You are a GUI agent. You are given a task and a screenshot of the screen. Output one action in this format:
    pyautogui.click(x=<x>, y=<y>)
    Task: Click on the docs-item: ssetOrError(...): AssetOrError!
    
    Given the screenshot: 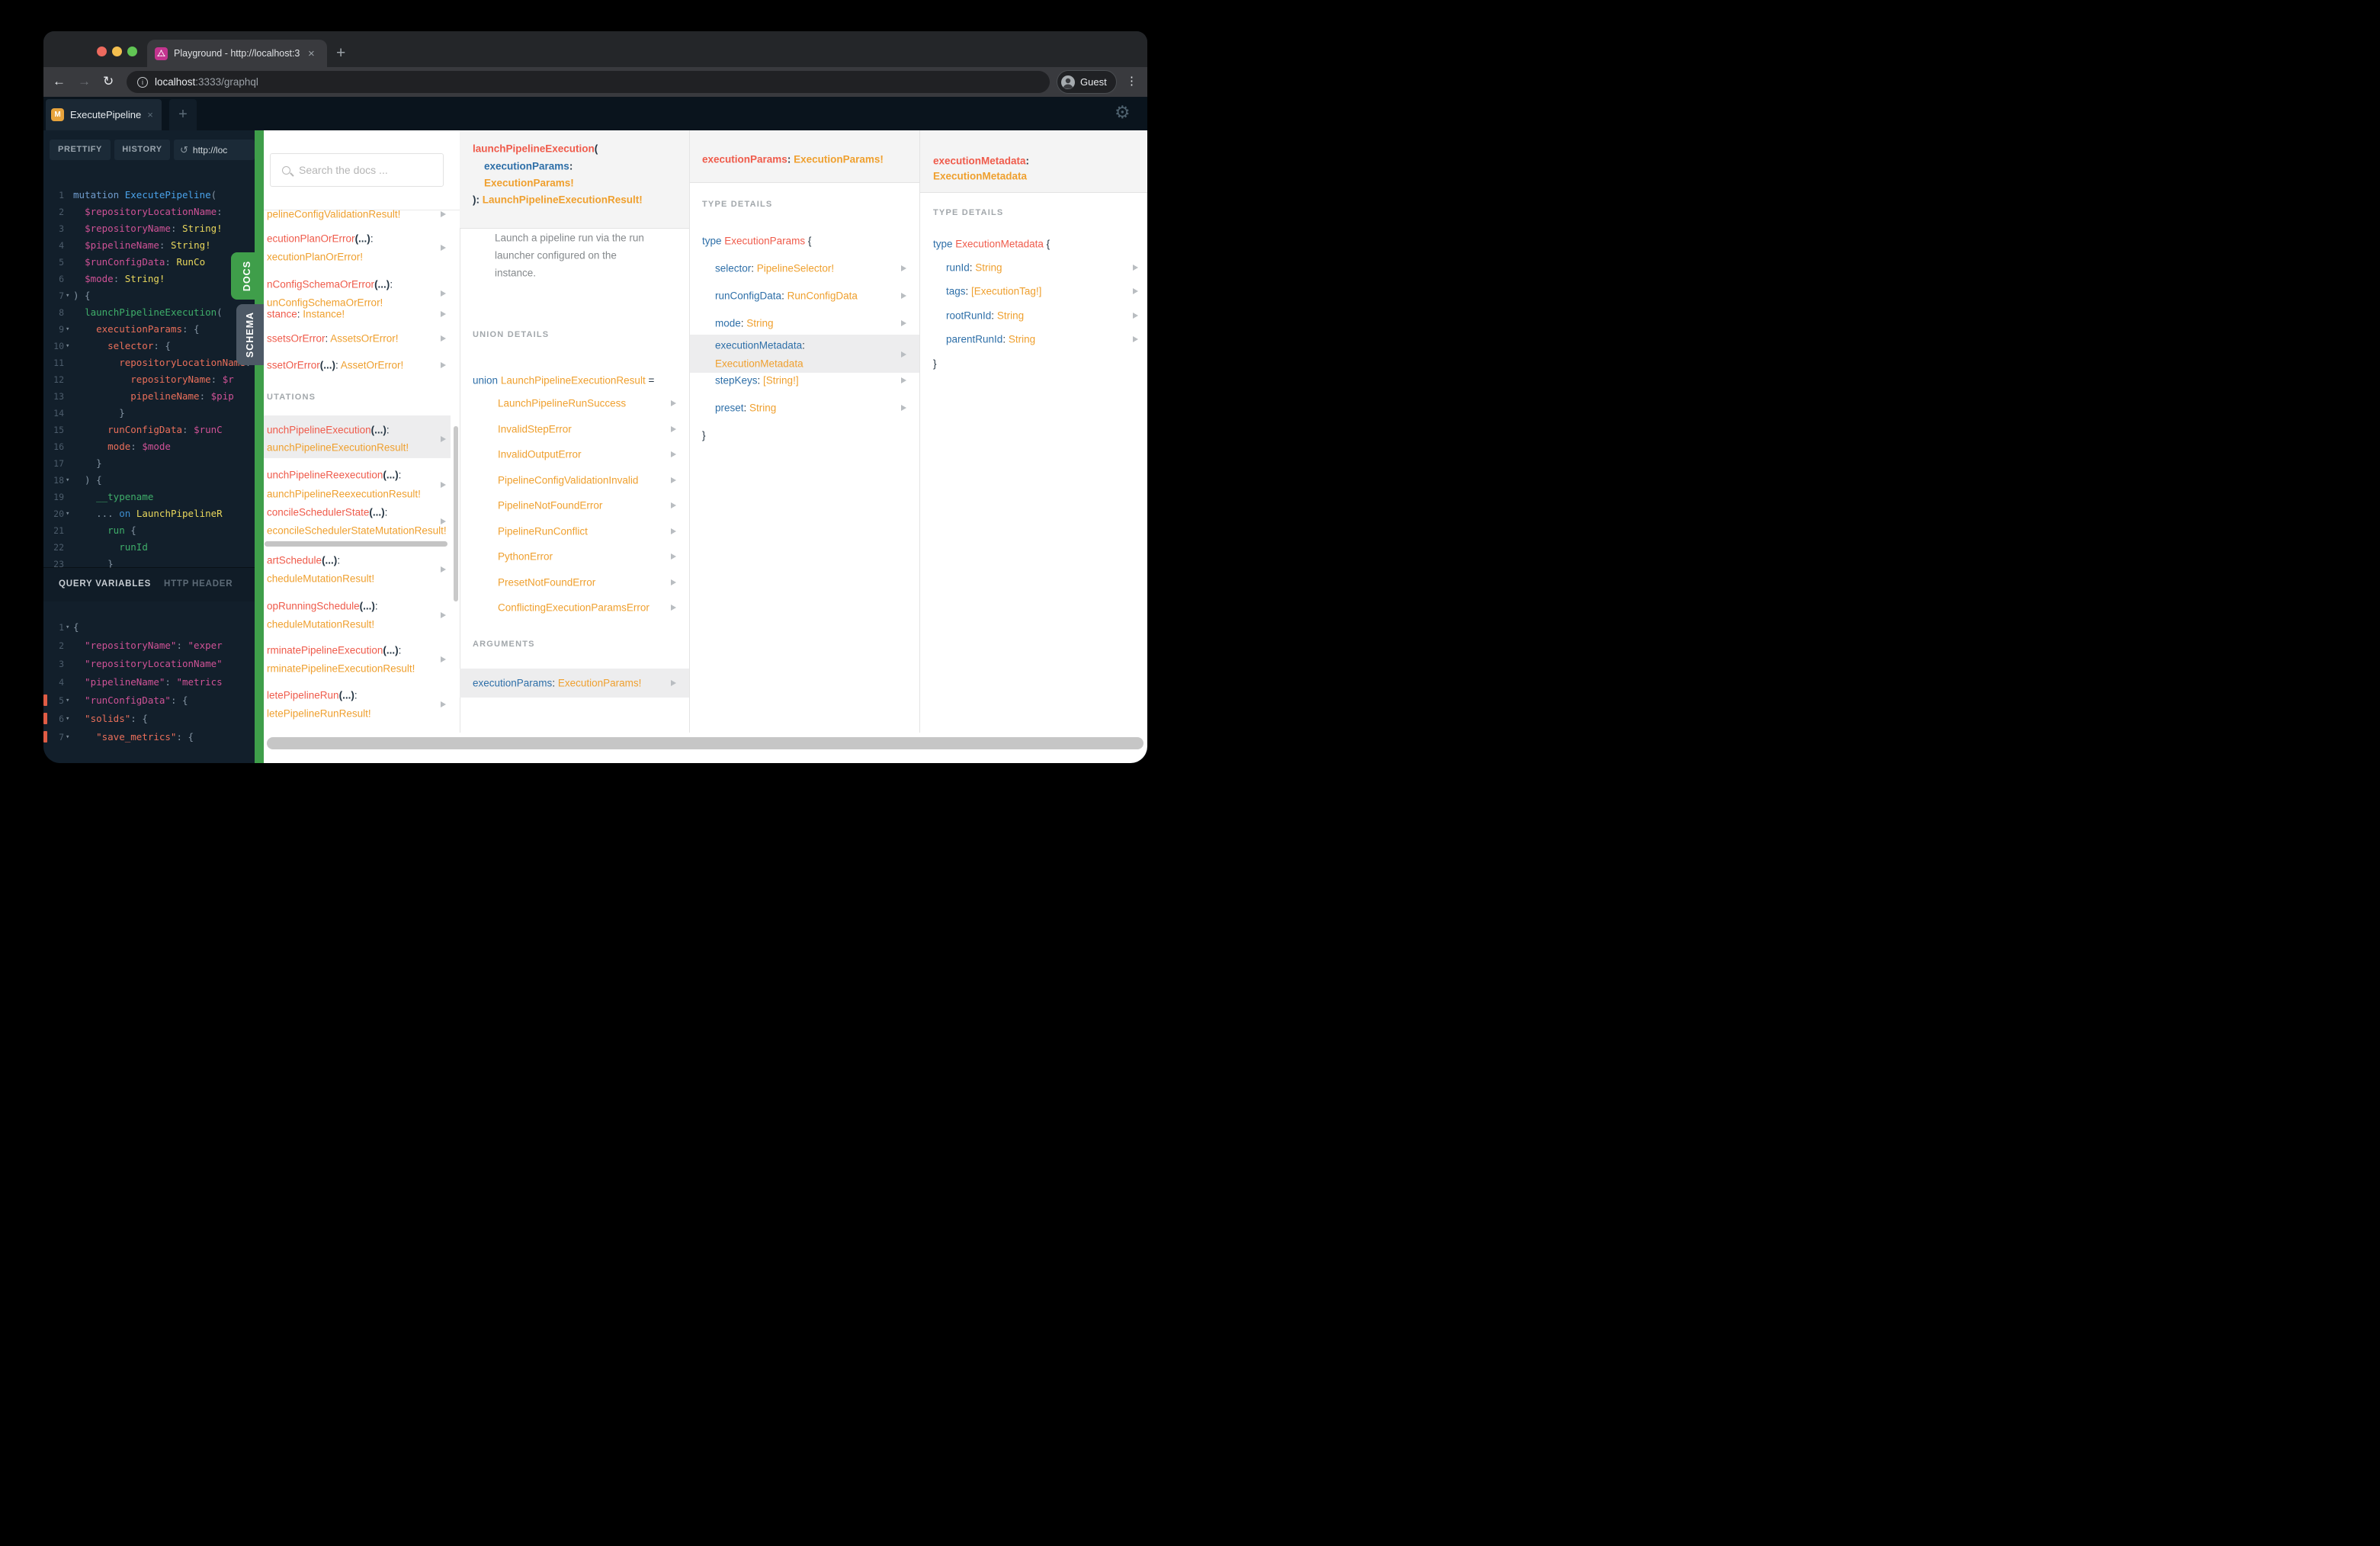 What is the action you would take?
    pyautogui.click(x=335, y=365)
    